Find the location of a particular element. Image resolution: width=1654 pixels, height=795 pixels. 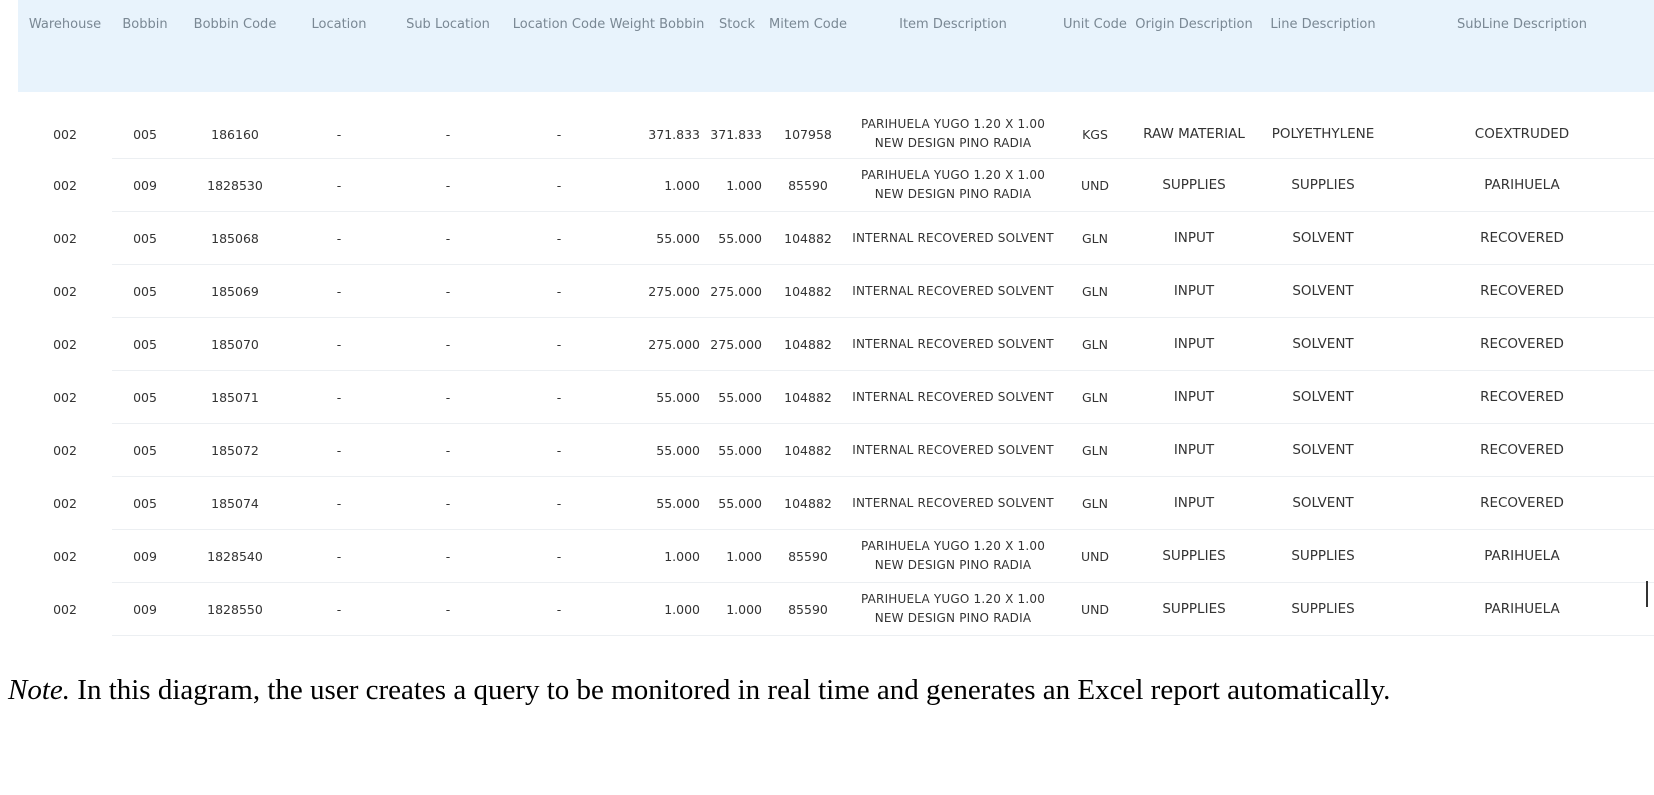

cell-stock: 1.000 is located at coordinates (737, 556).